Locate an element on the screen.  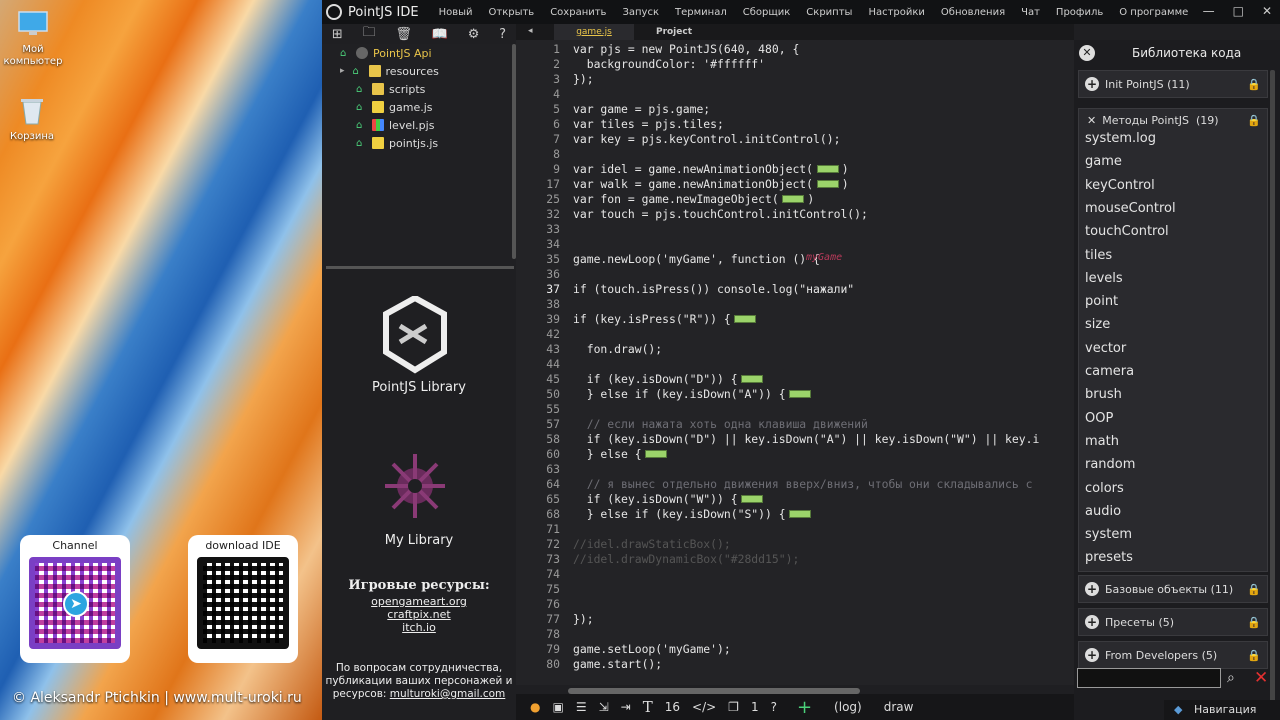
method-item: math is located at coordinates (1102, 441).